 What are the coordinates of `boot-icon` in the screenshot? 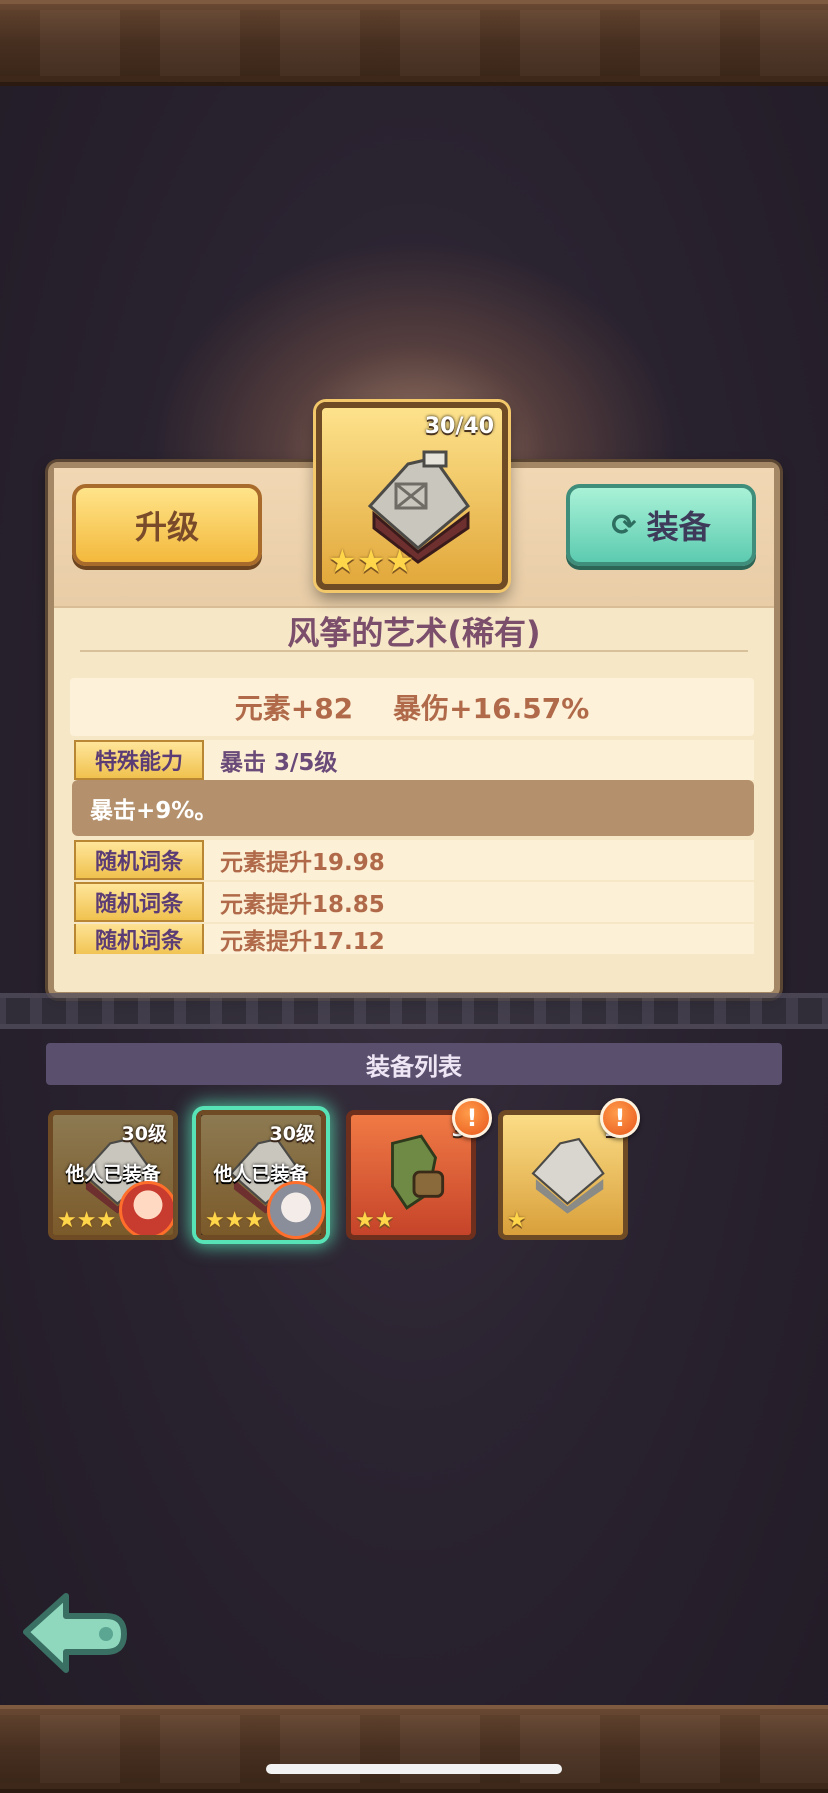 It's located at (418, 1172).